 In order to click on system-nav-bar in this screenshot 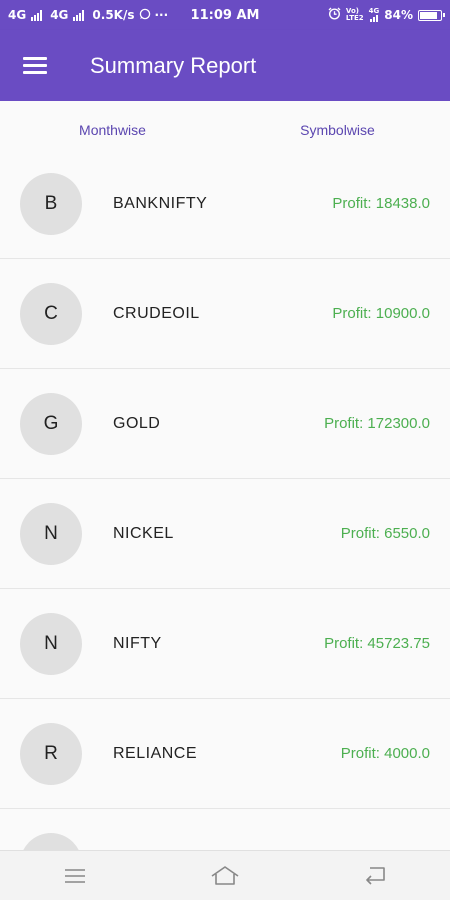, I will do `click(225, 875)`.